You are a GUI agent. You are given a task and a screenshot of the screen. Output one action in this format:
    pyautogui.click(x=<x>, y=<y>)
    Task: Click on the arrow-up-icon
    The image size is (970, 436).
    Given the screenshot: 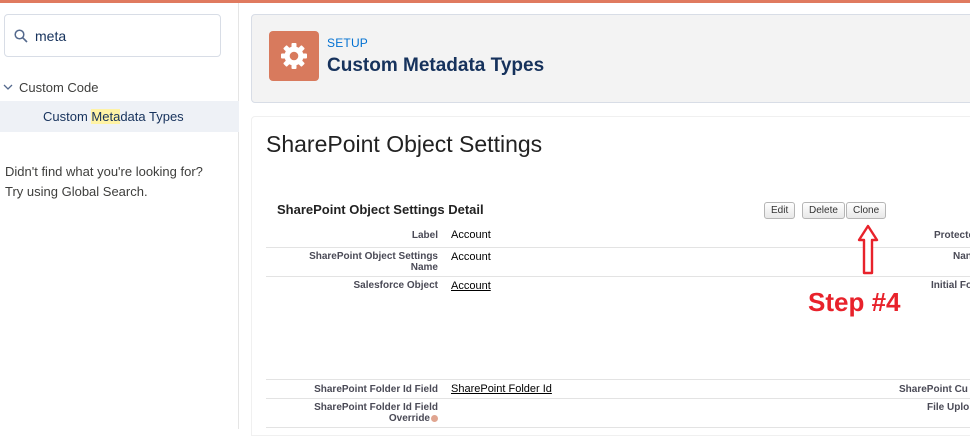 What is the action you would take?
    pyautogui.click(x=868, y=249)
    